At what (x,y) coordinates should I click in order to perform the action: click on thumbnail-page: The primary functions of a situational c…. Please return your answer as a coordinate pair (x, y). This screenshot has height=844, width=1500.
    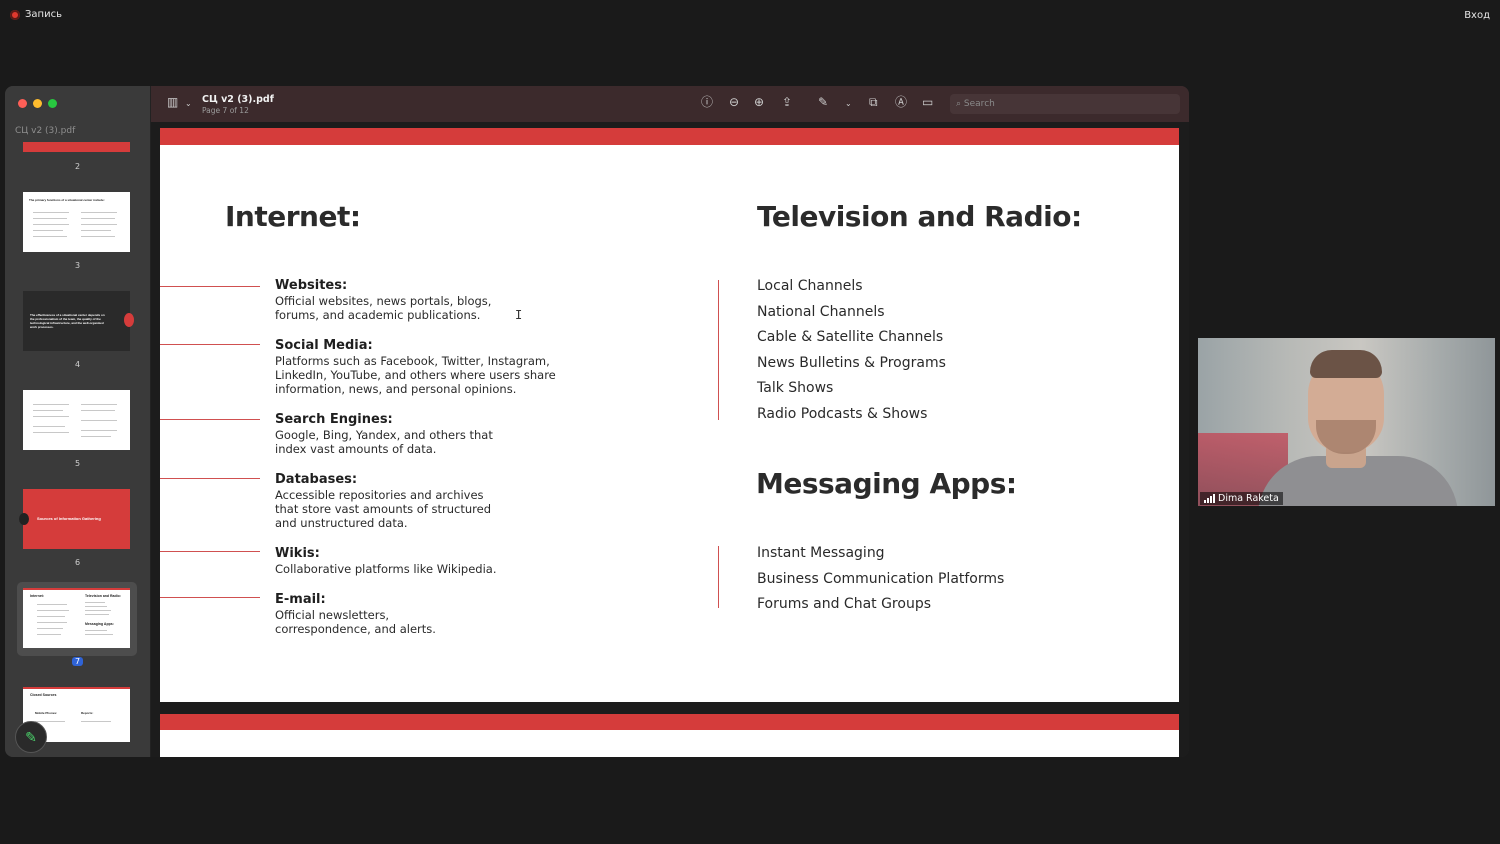
    Looking at the image, I should click on (76, 222).